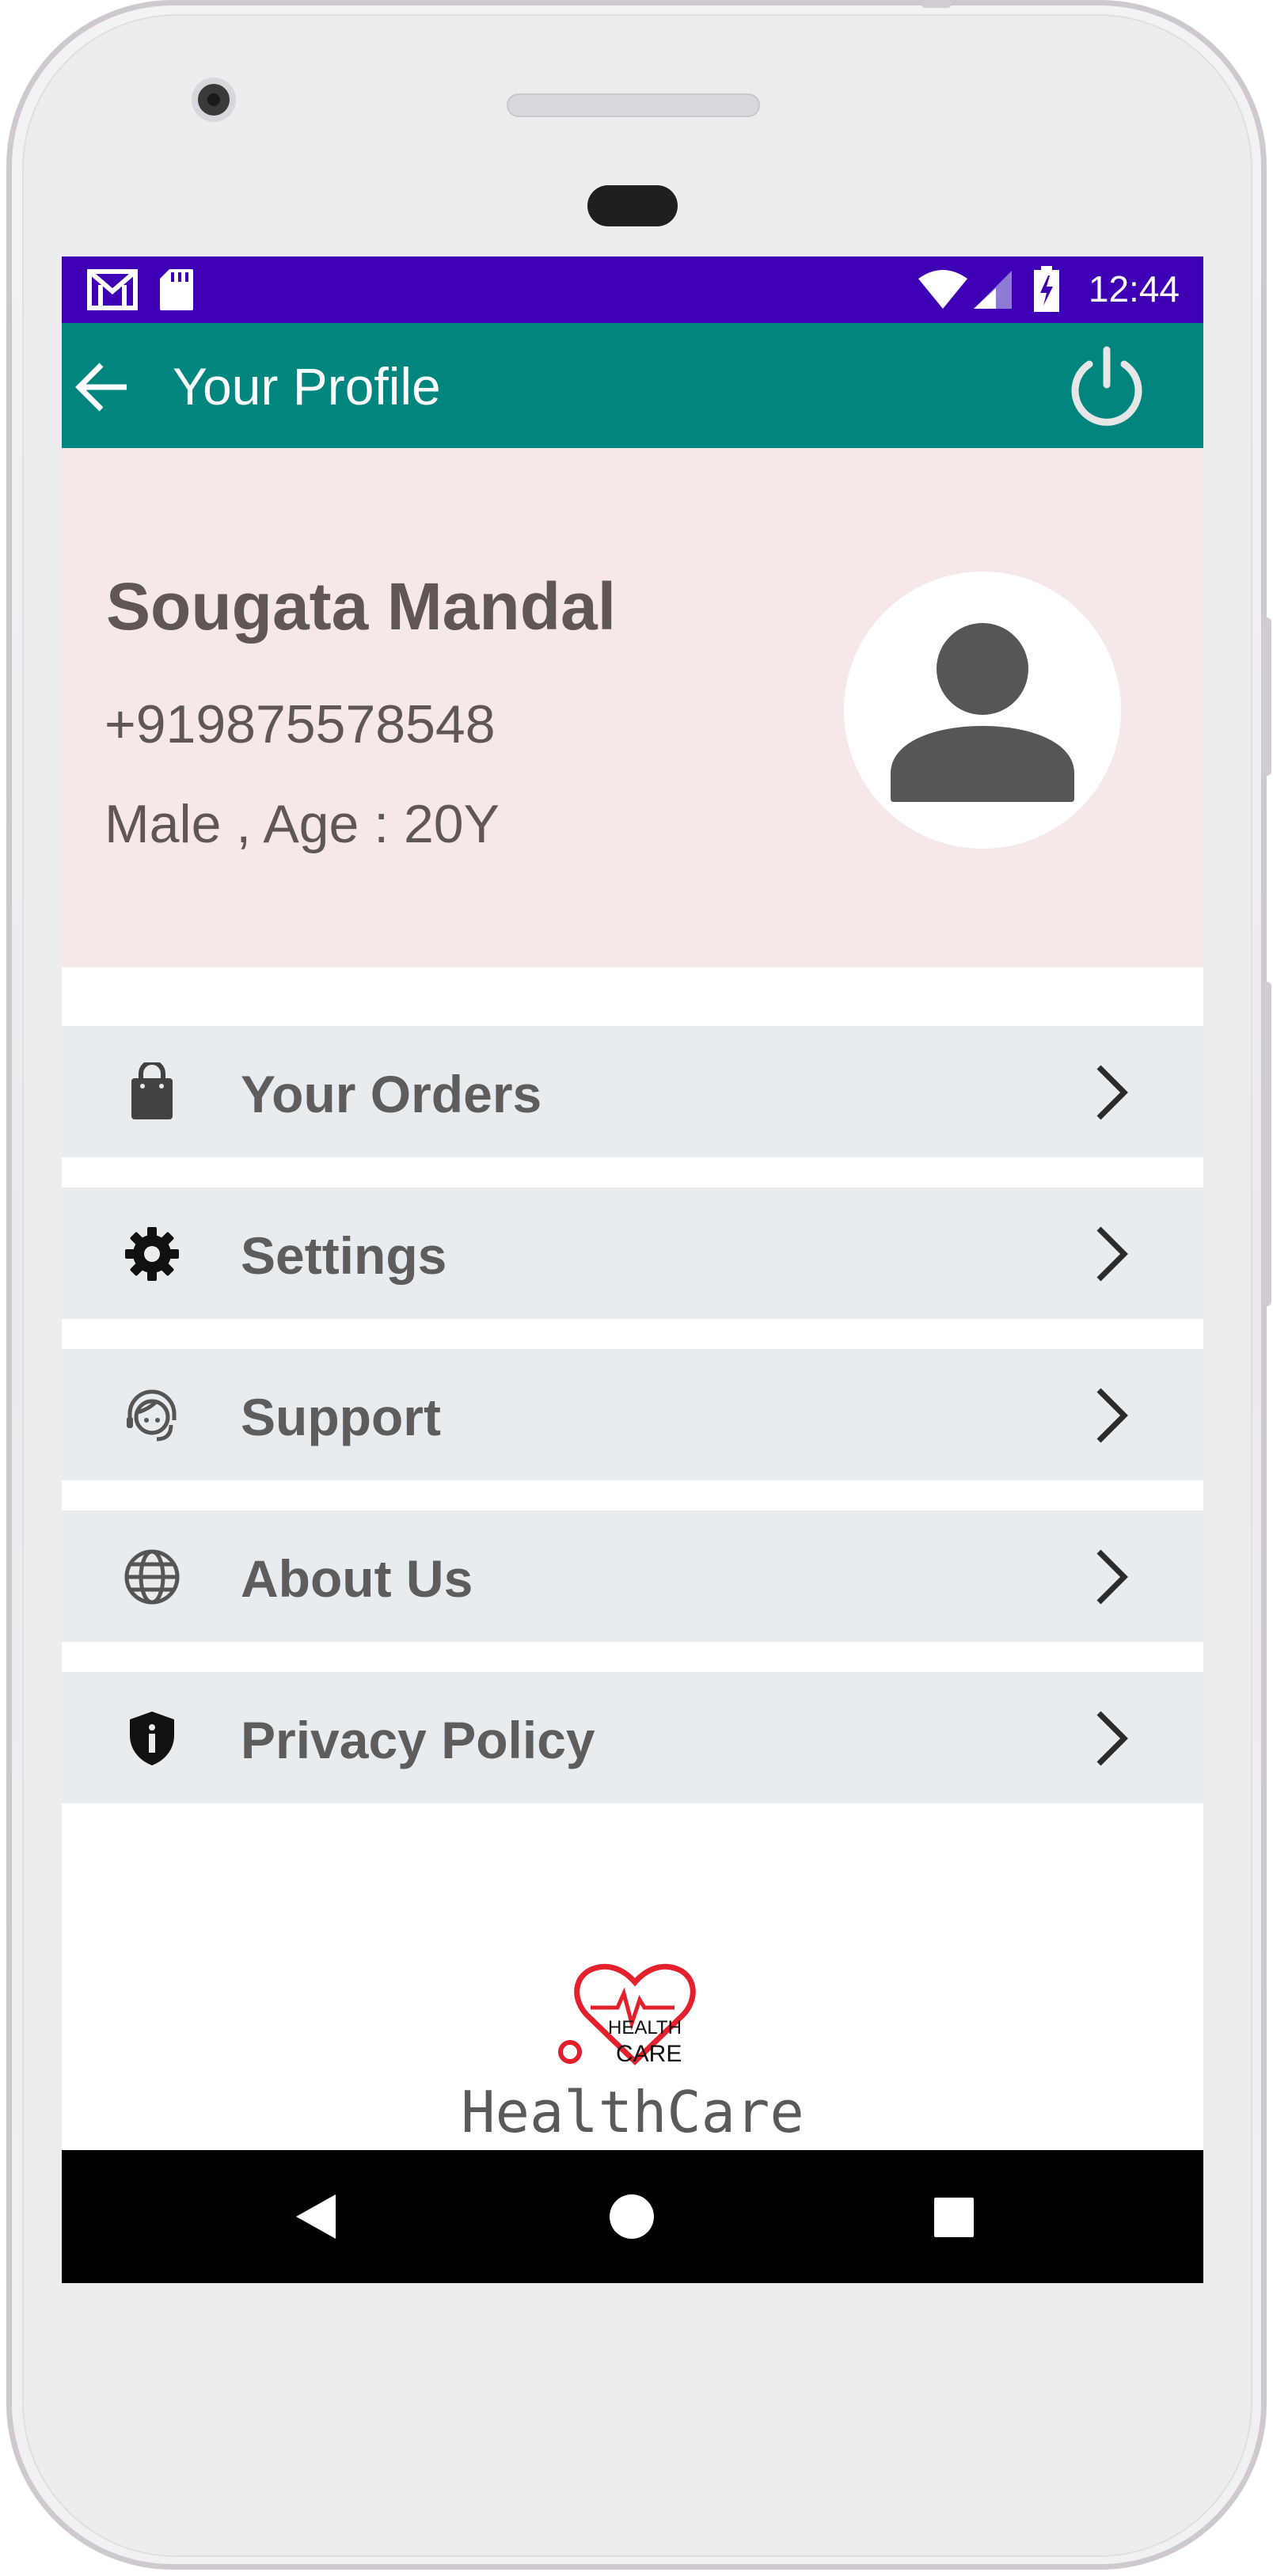 This screenshot has width=1273, height=2576. I want to click on top-edge-button, so click(937, 4).